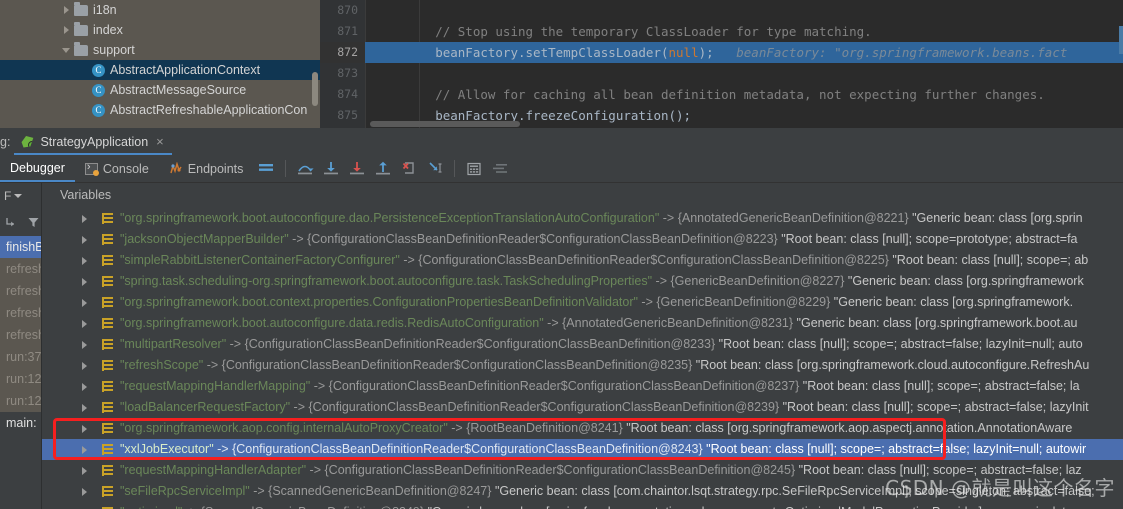  What do you see at coordinates (21, 247) in the screenshot?
I see `frame-row: finishB` at bounding box center [21, 247].